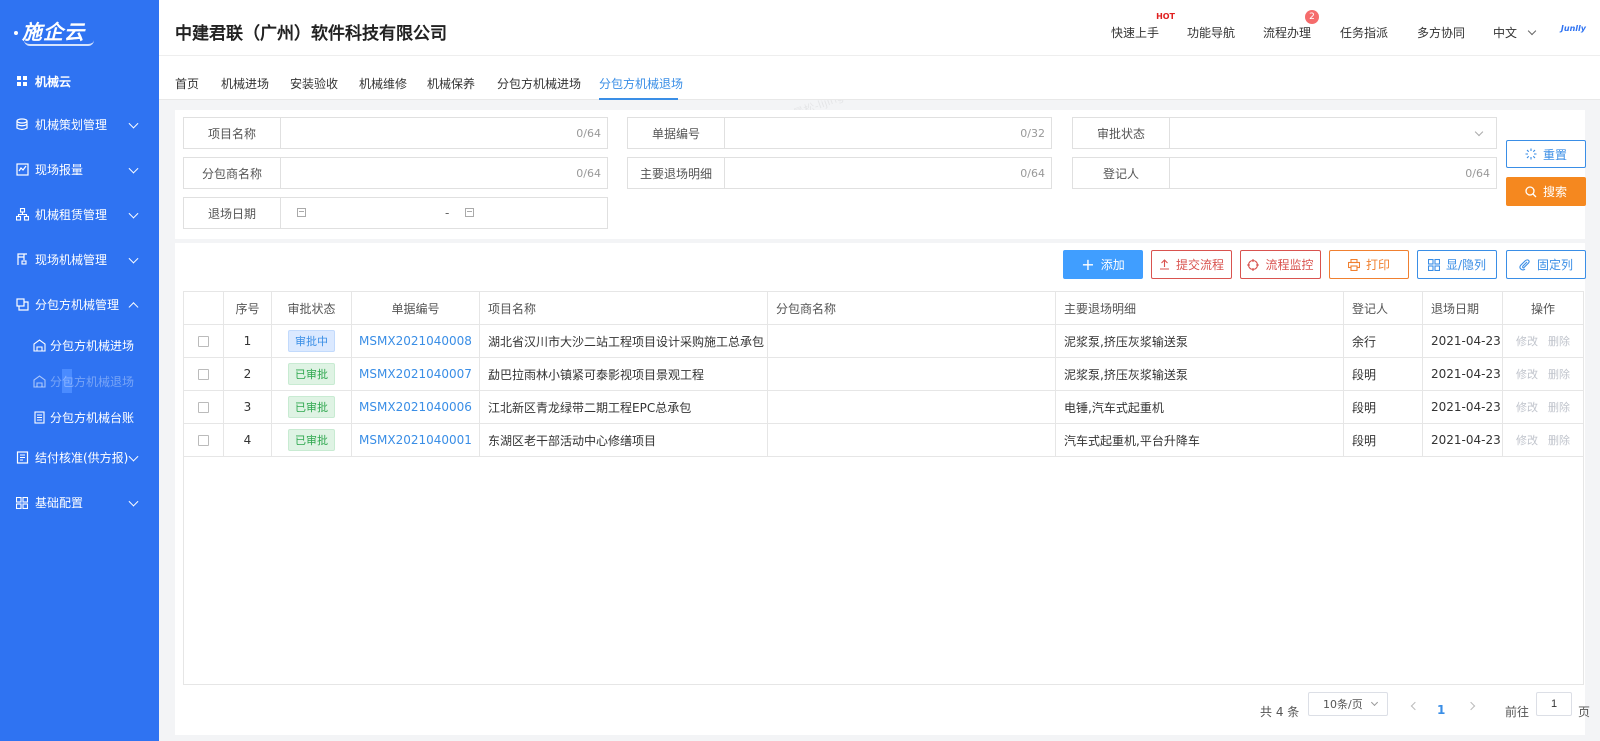 The height and width of the screenshot is (741, 1600). What do you see at coordinates (248, 440) in the screenshot?
I see `cell-no: 4` at bounding box center [248, 440].